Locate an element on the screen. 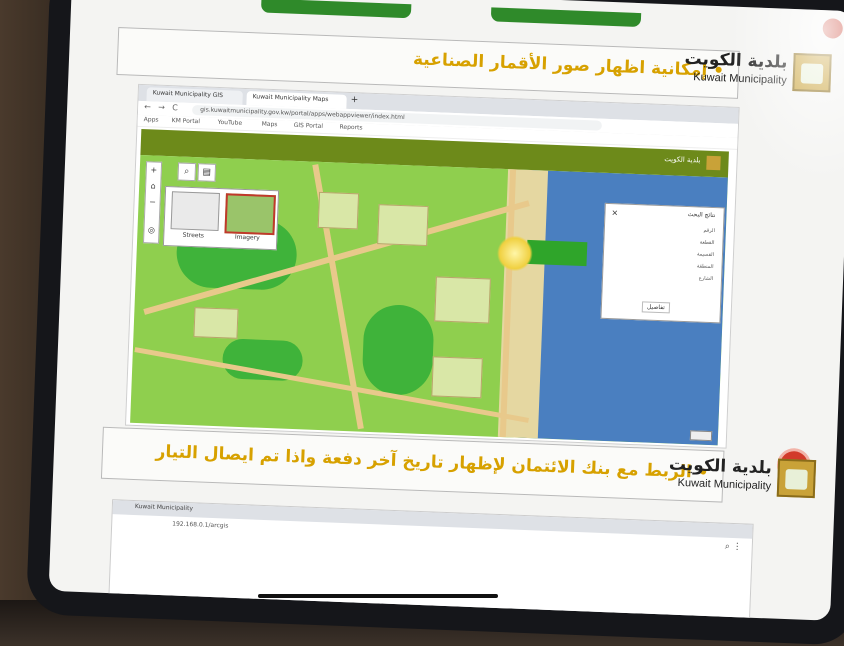  close-icon: × is located at coordinates (614, 212).